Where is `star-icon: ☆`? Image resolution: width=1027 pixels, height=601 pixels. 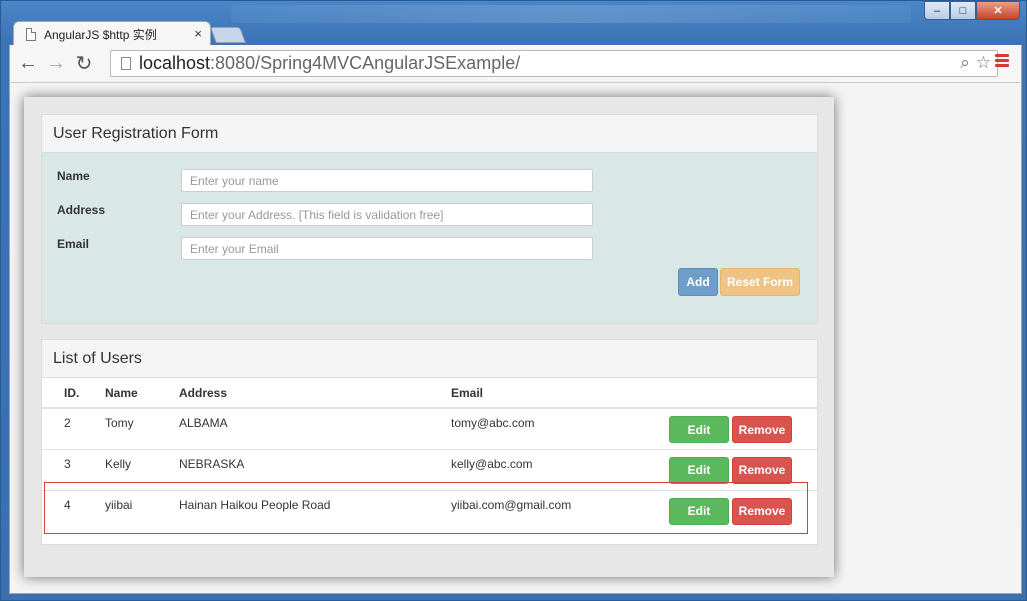 star-icon: ☆ is located at coordinates (983, 63).